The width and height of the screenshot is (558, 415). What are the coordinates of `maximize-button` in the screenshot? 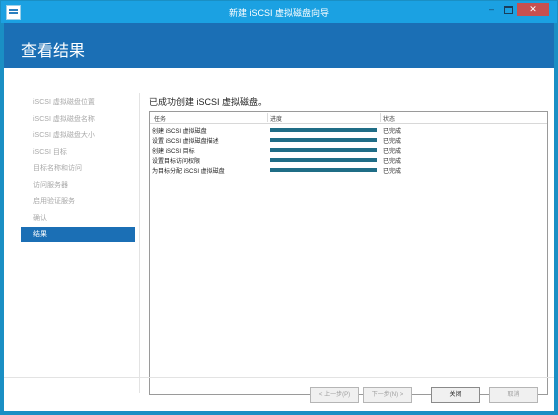 It's located at (508, 9).